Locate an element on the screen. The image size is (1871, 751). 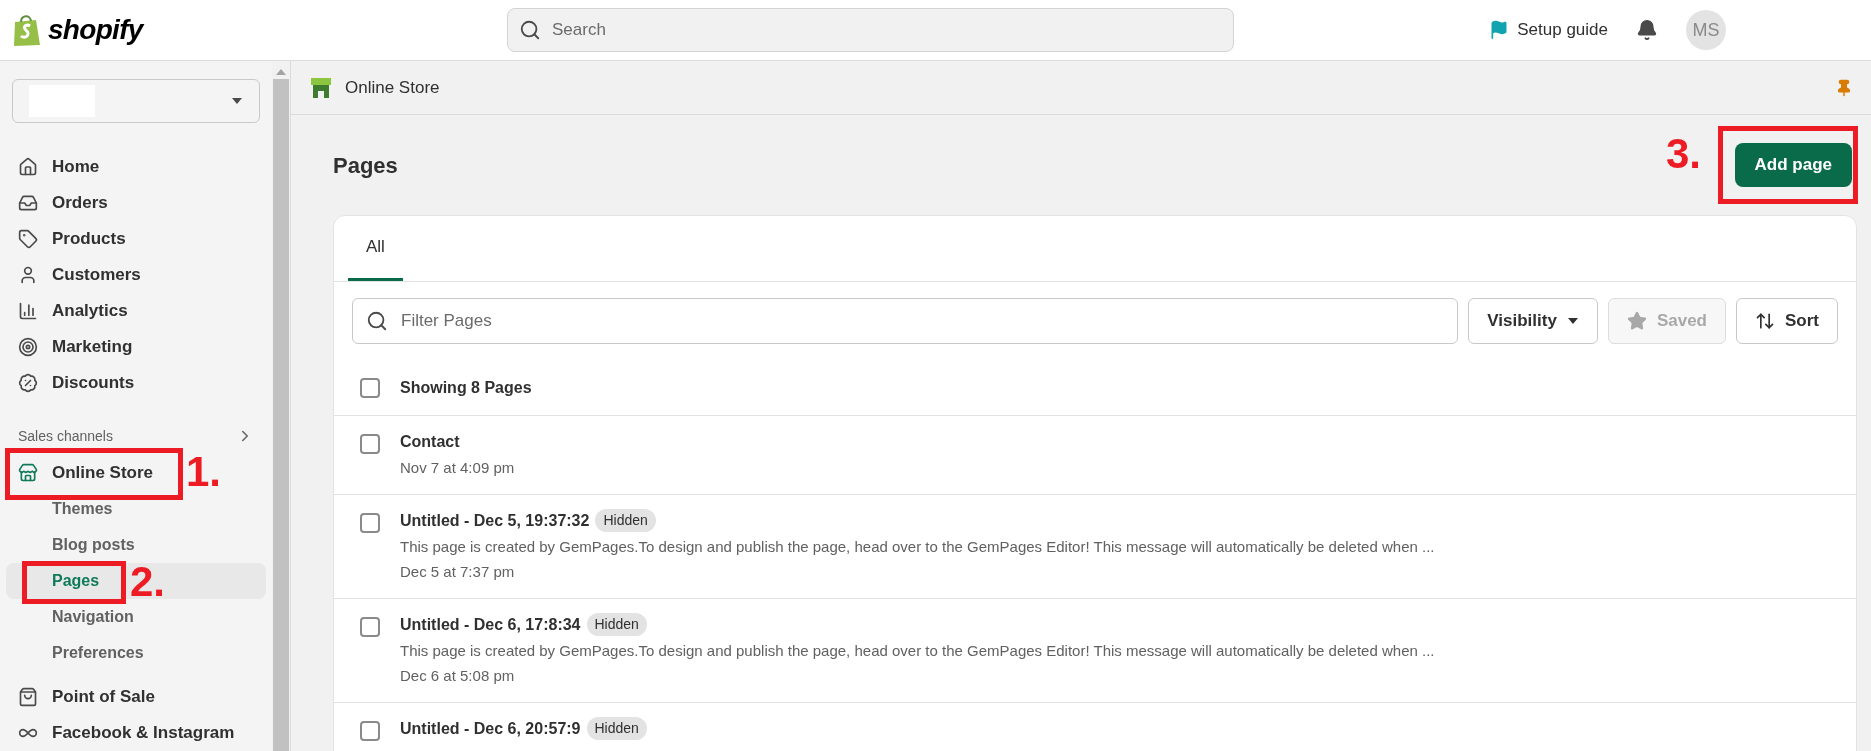
sidebar-item: Discounts is located at coordinates (76, 383).